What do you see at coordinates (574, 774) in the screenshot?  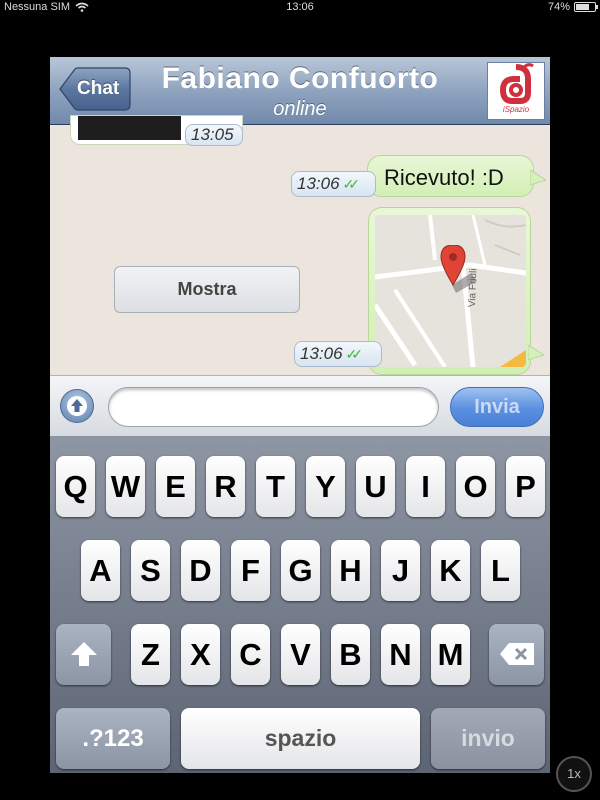 I see `zoom-button: 1x` at bounding box center [574, 774].